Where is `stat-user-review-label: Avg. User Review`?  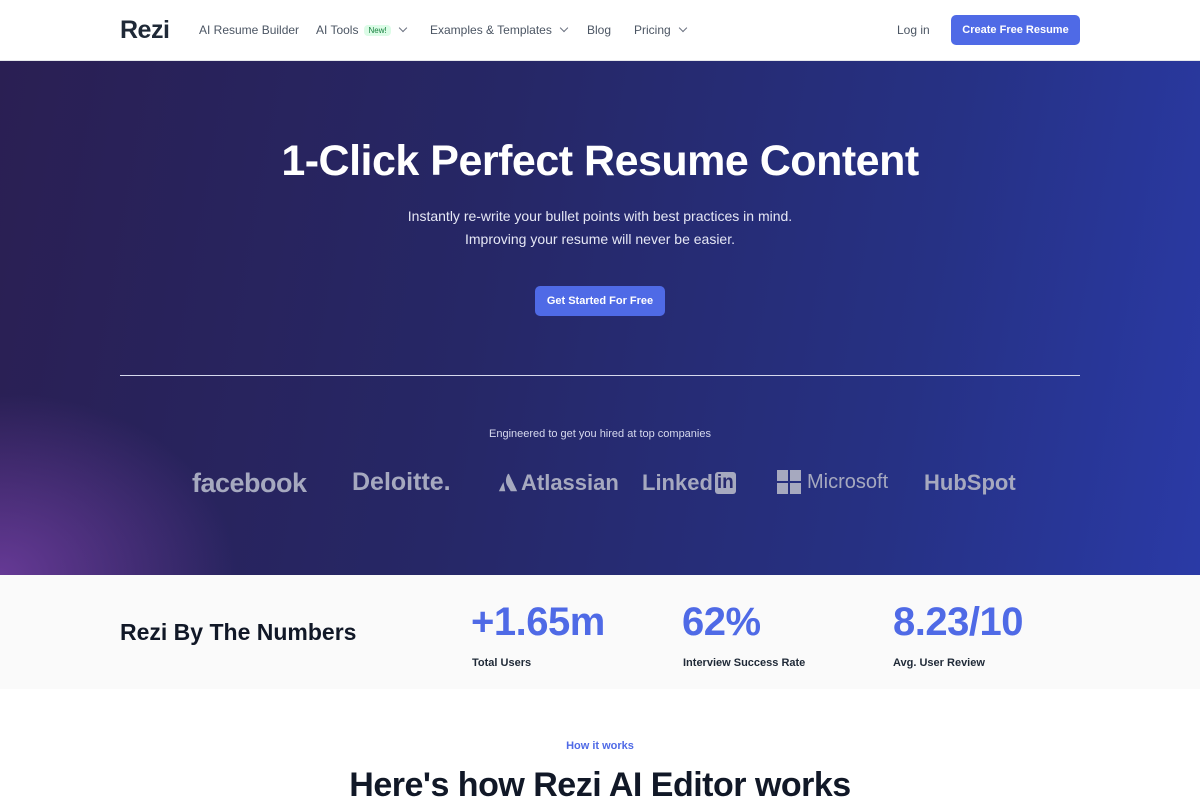
stat-user-review-label: Avg. User Review is located at coordinates (939, 663).